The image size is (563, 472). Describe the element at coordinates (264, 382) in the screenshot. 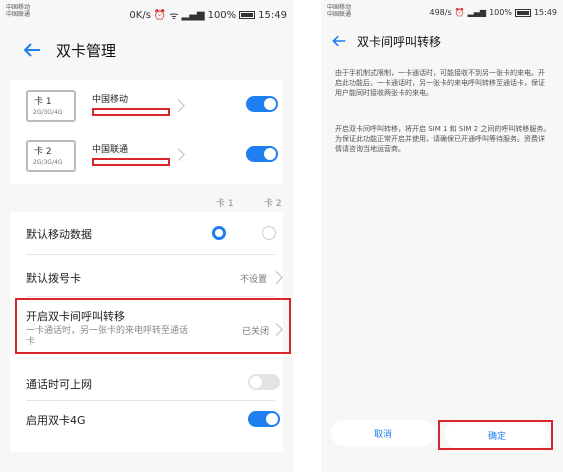

I see `internet-during-call-toggle` at that location.